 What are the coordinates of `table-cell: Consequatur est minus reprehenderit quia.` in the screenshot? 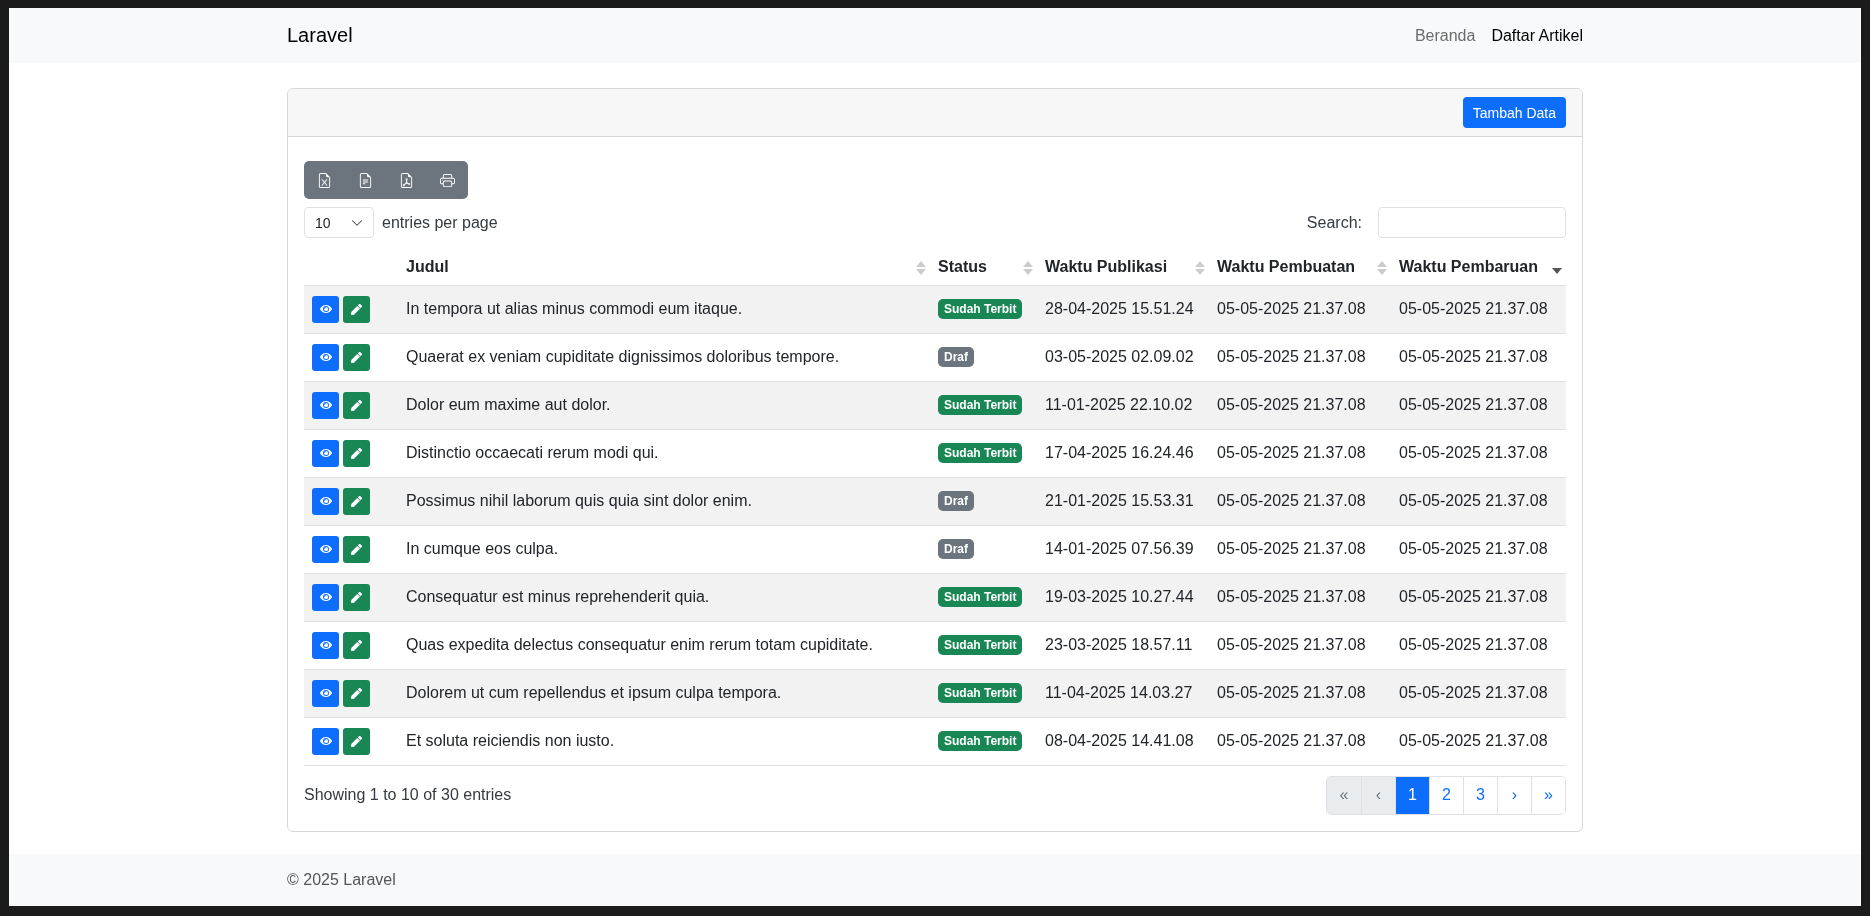 It's located at (664, 597).